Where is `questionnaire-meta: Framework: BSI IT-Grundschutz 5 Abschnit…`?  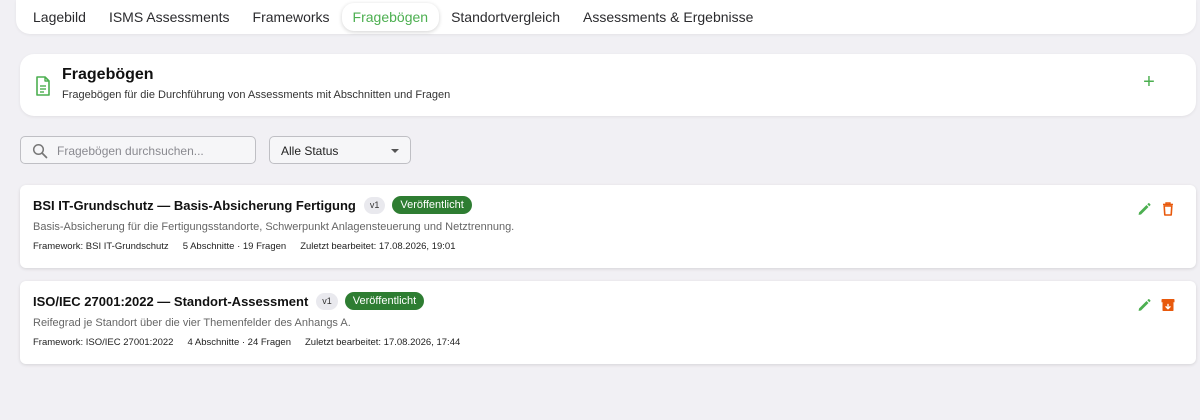 questionnaire-meta: Framework: BSI IT-Grundschutz 5 Abschnit… is located at coordinates (251, 246).